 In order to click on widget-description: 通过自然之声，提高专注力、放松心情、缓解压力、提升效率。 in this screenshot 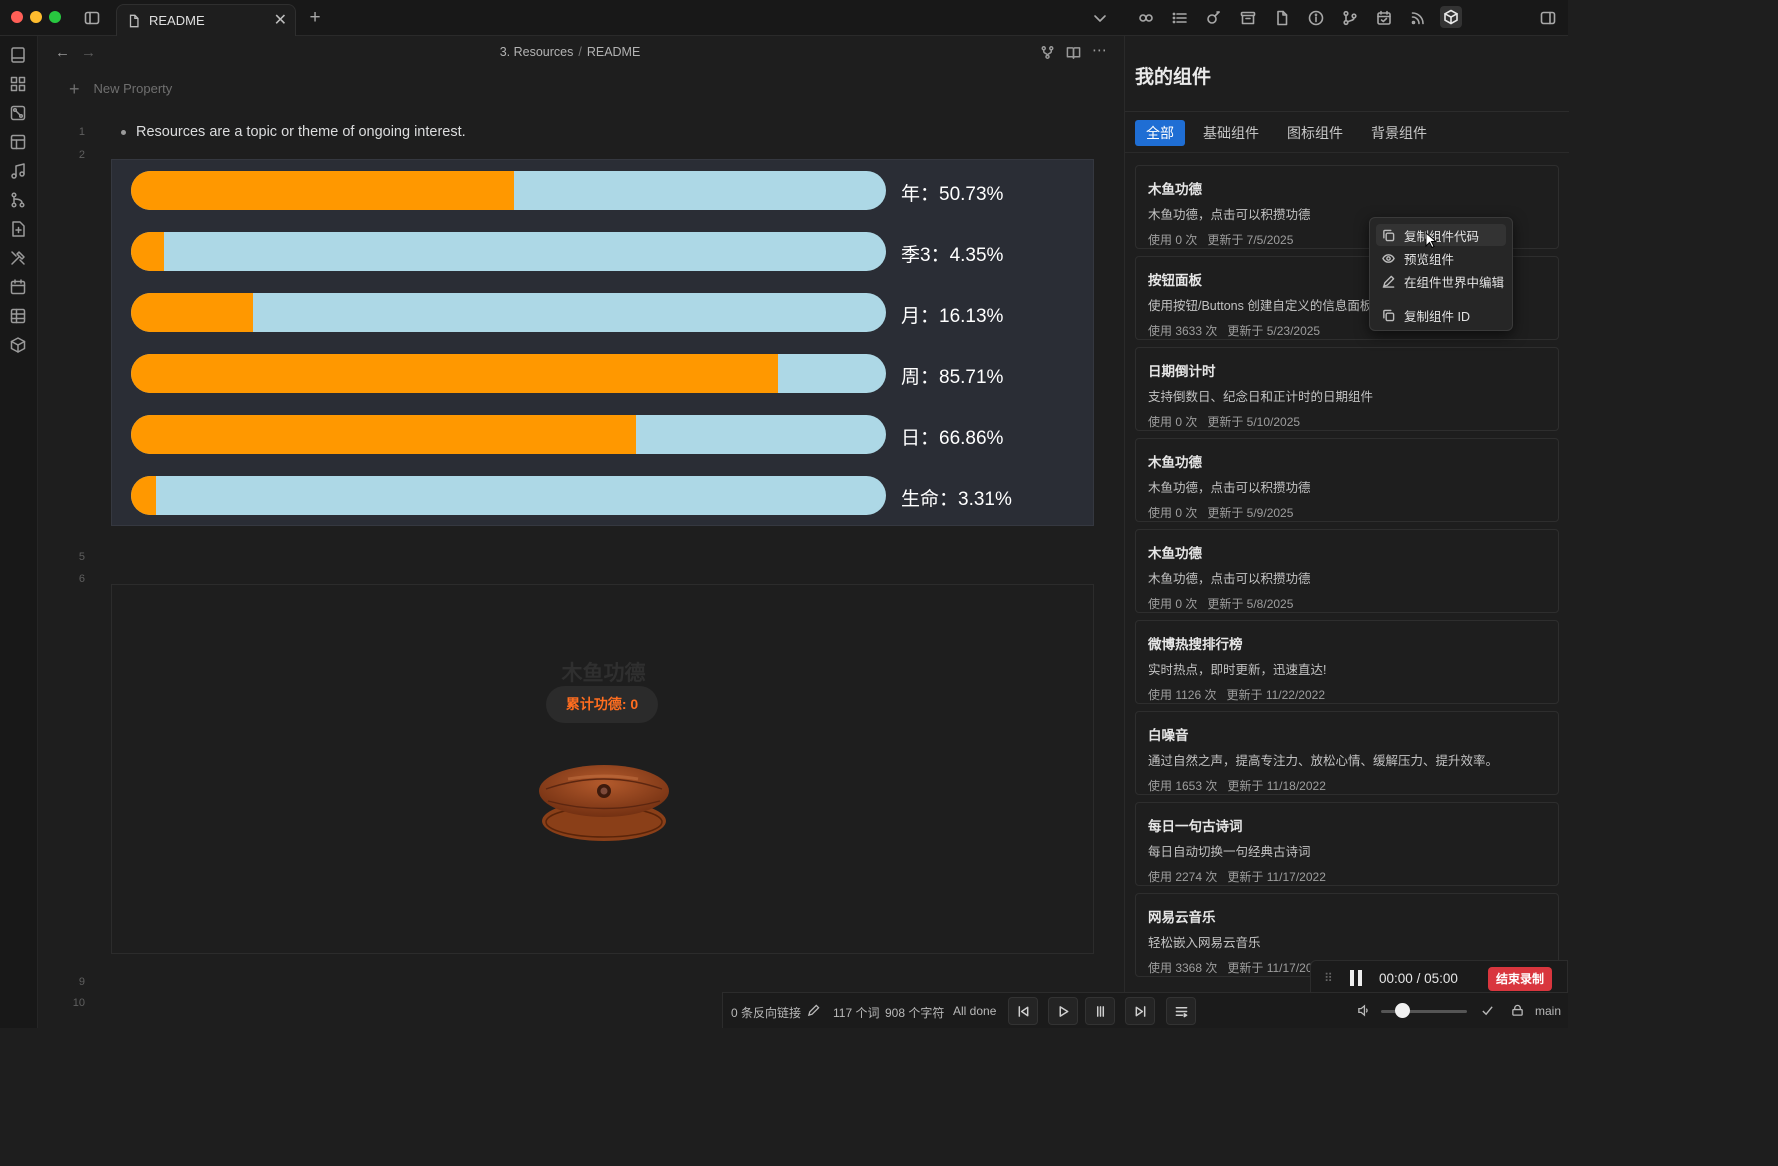, I will do `click(1323, 761)`.